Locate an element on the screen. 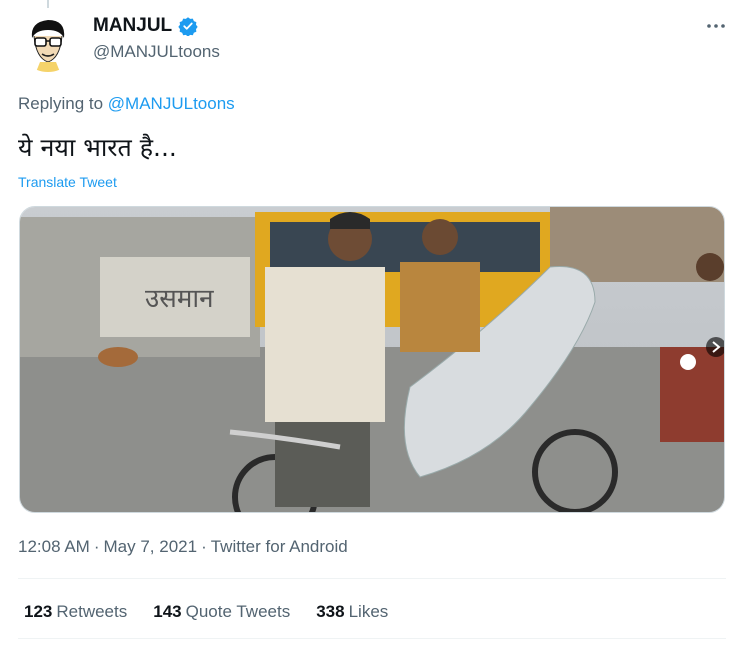  author-avatar is located at coordinates (48, 42).